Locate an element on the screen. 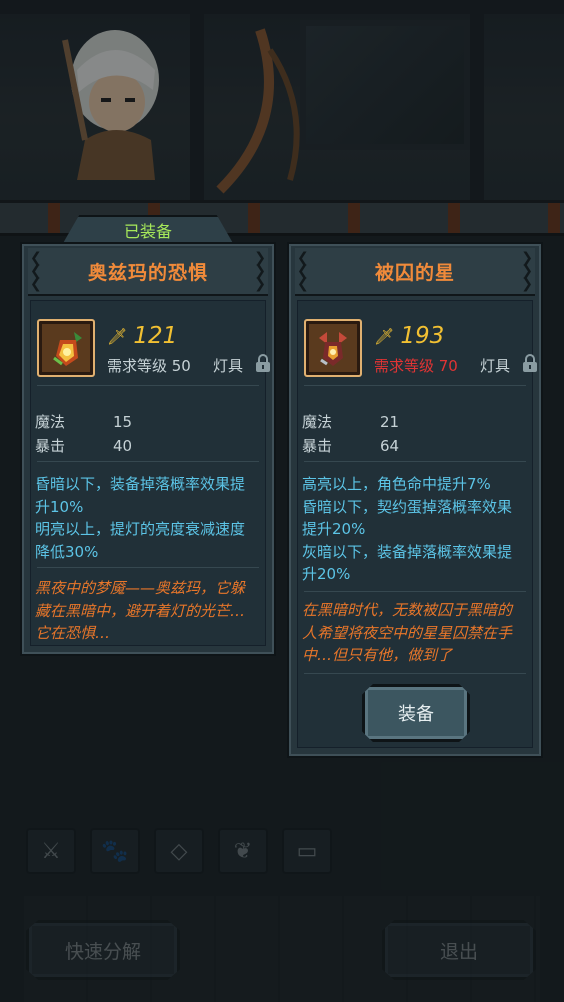  equipped-tab: 已装备 is located at coordinates (148, 230).